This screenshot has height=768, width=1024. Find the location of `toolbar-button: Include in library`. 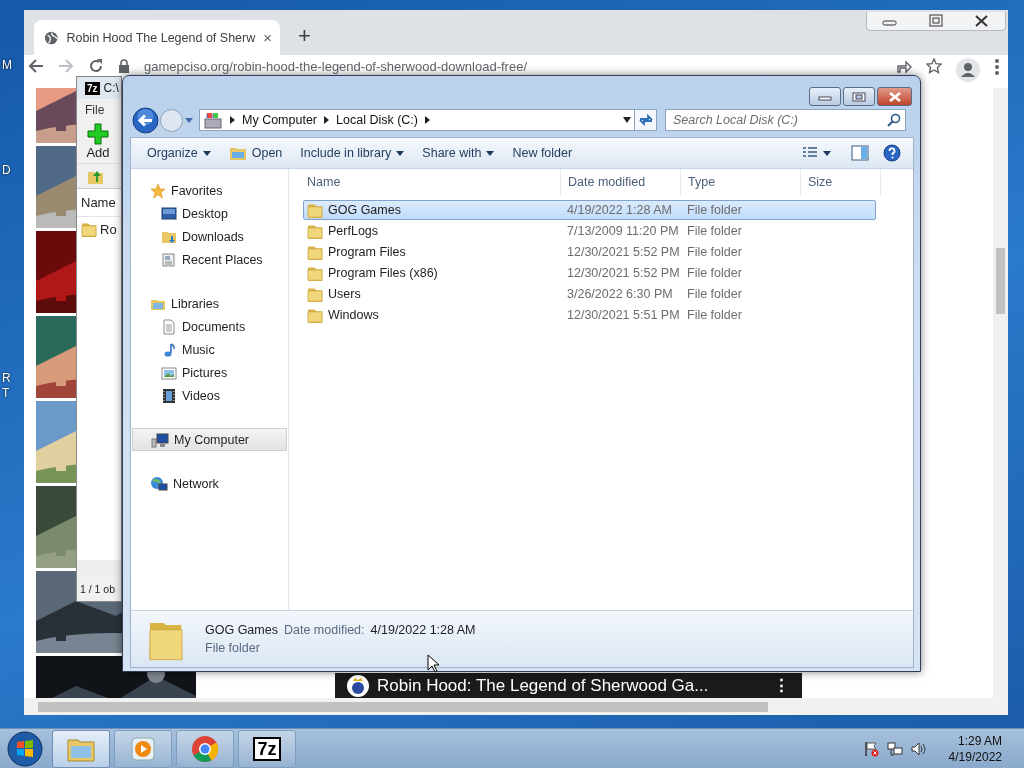

toolbar-button: Include in library is located at coordinates (352, 153).